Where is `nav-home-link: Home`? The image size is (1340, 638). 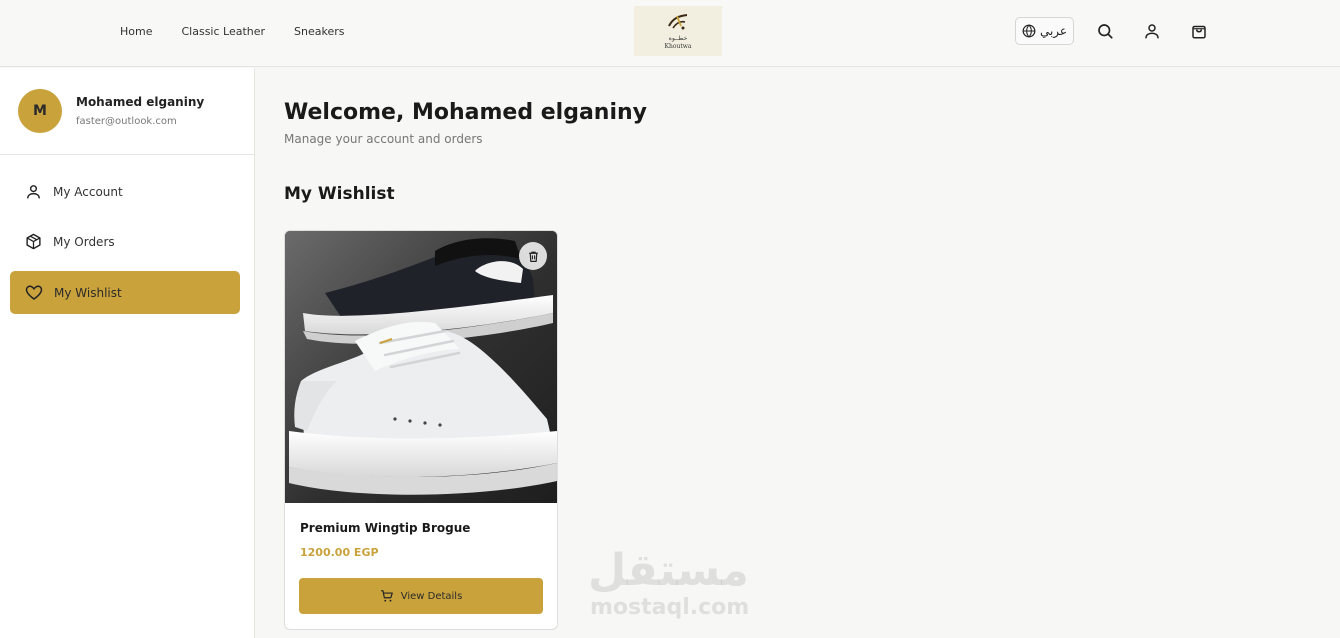
nav-home-link: Home is located at coordinates (136, 31).